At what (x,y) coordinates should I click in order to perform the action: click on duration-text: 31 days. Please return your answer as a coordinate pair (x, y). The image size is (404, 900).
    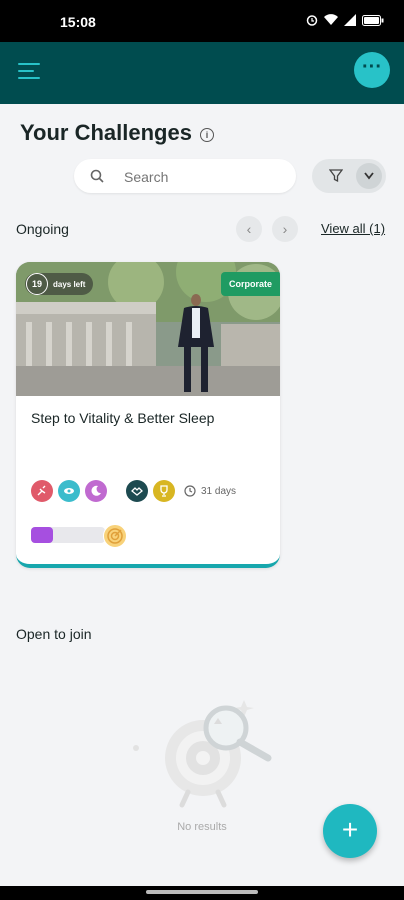
    Looking at the image, I should click on (219, 491).